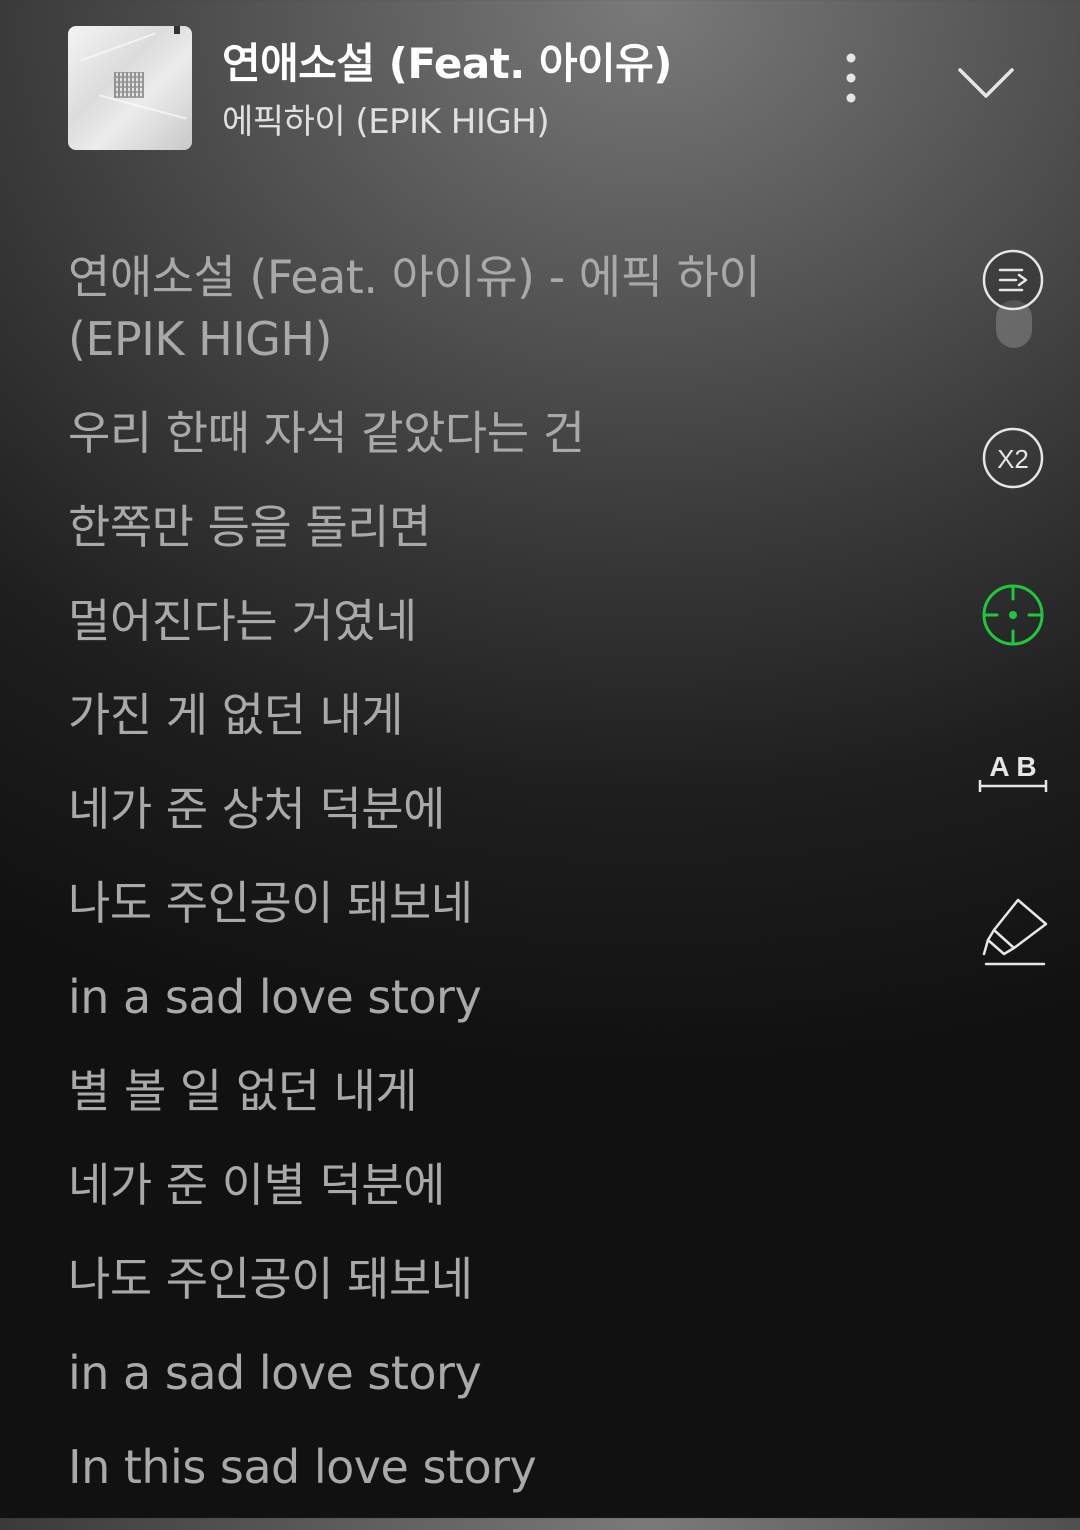  Describe the element at coordinates (428, 621) in the screenshot. I see `lyric-line: 멀어진다는 거였네` at that location.